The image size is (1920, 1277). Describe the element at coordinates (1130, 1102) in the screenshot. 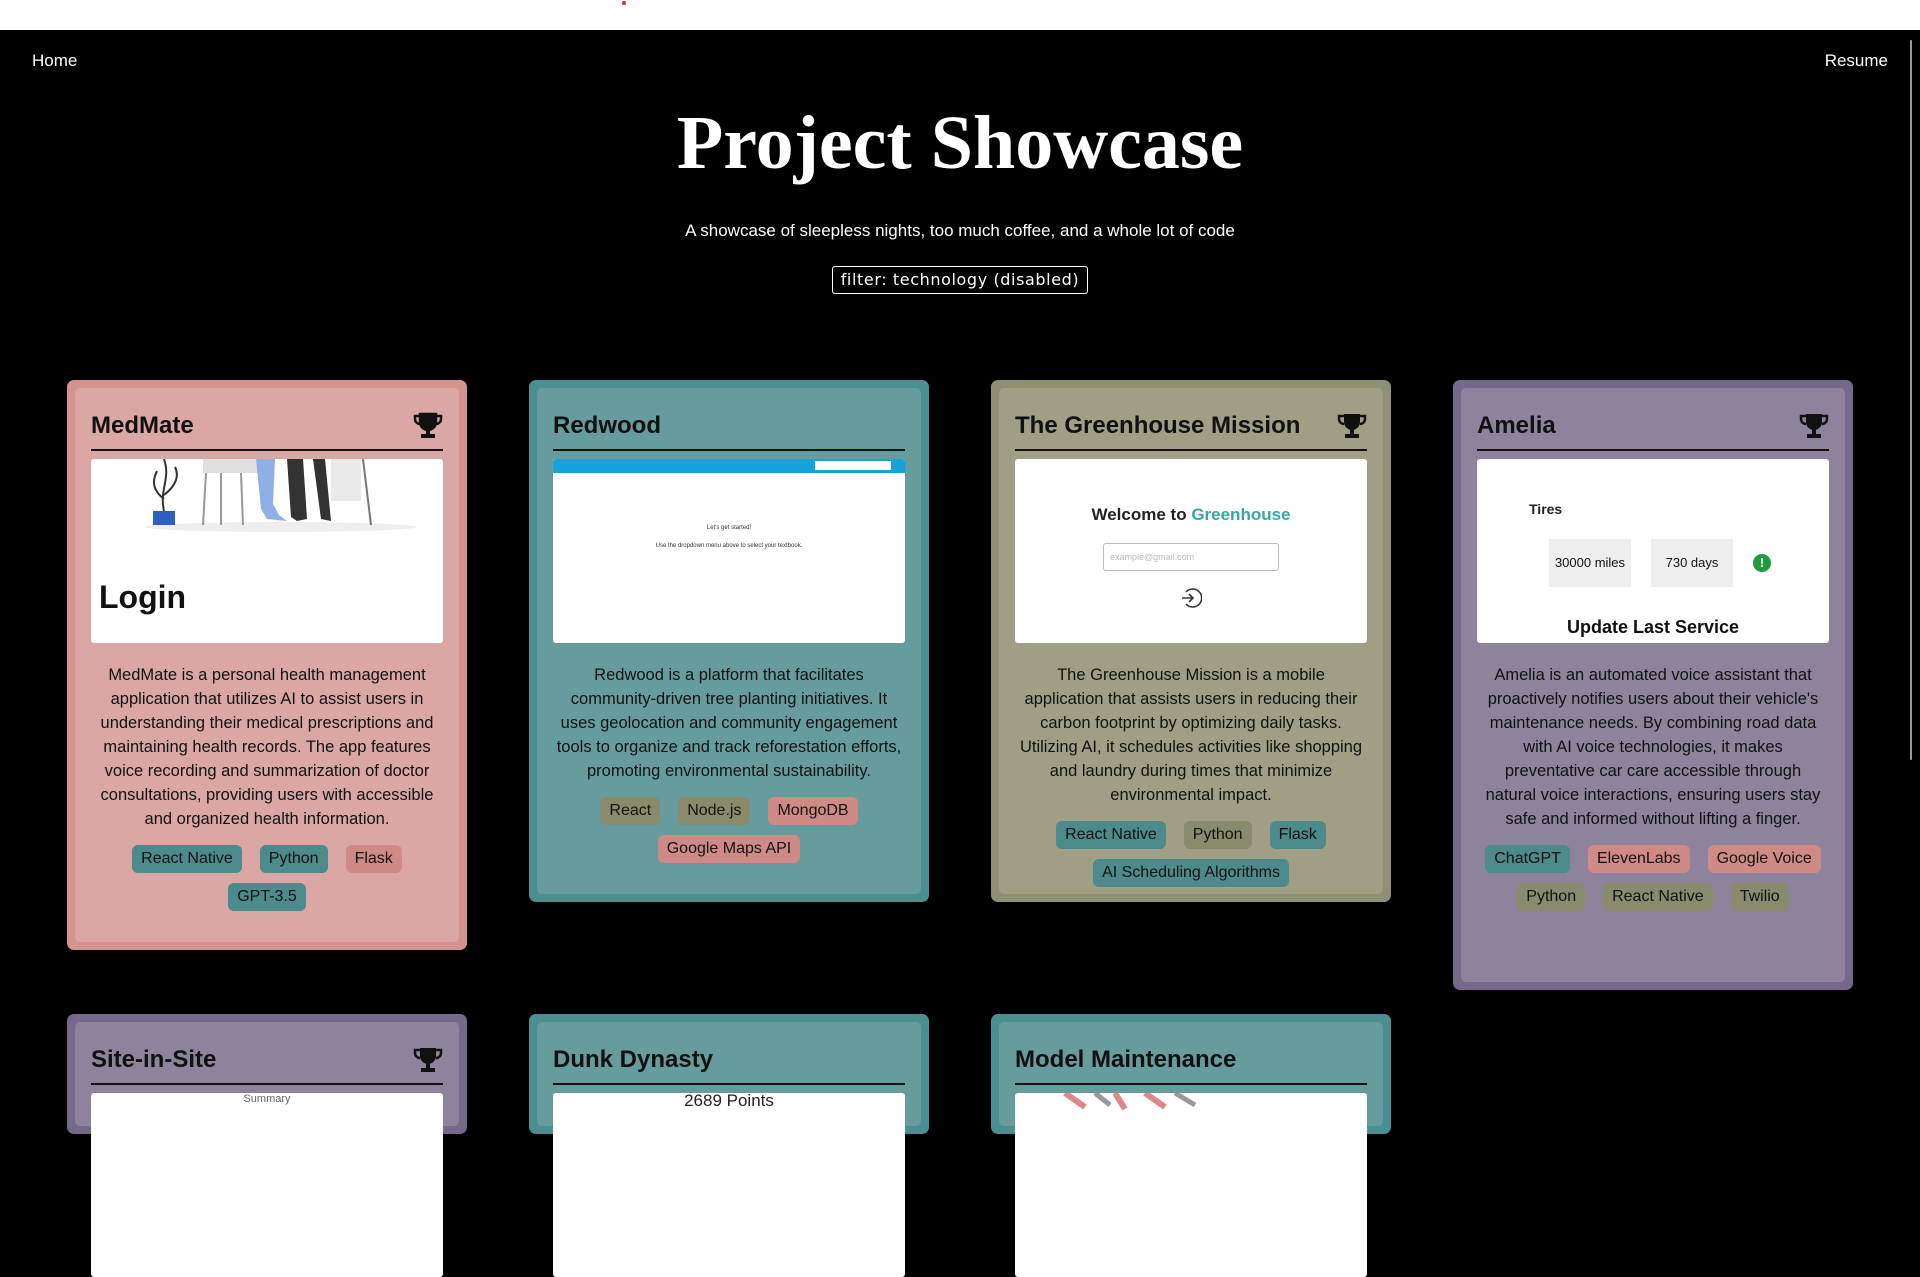

I see `model-image` at that location.